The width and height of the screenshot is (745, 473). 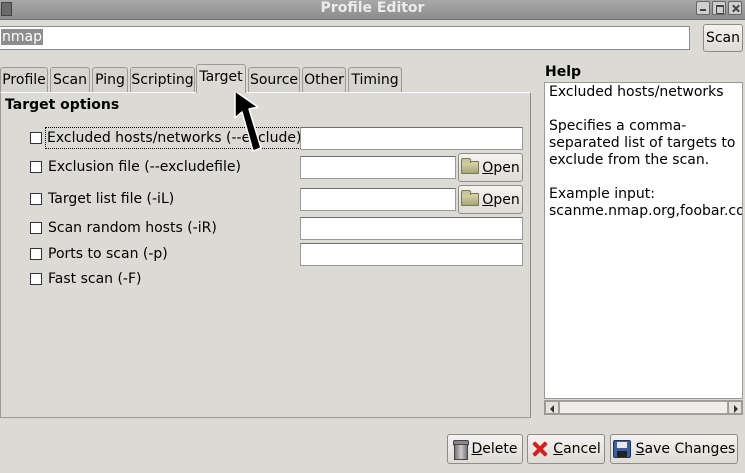 I want to click on maximize-icon, so click(x=719, y=8).